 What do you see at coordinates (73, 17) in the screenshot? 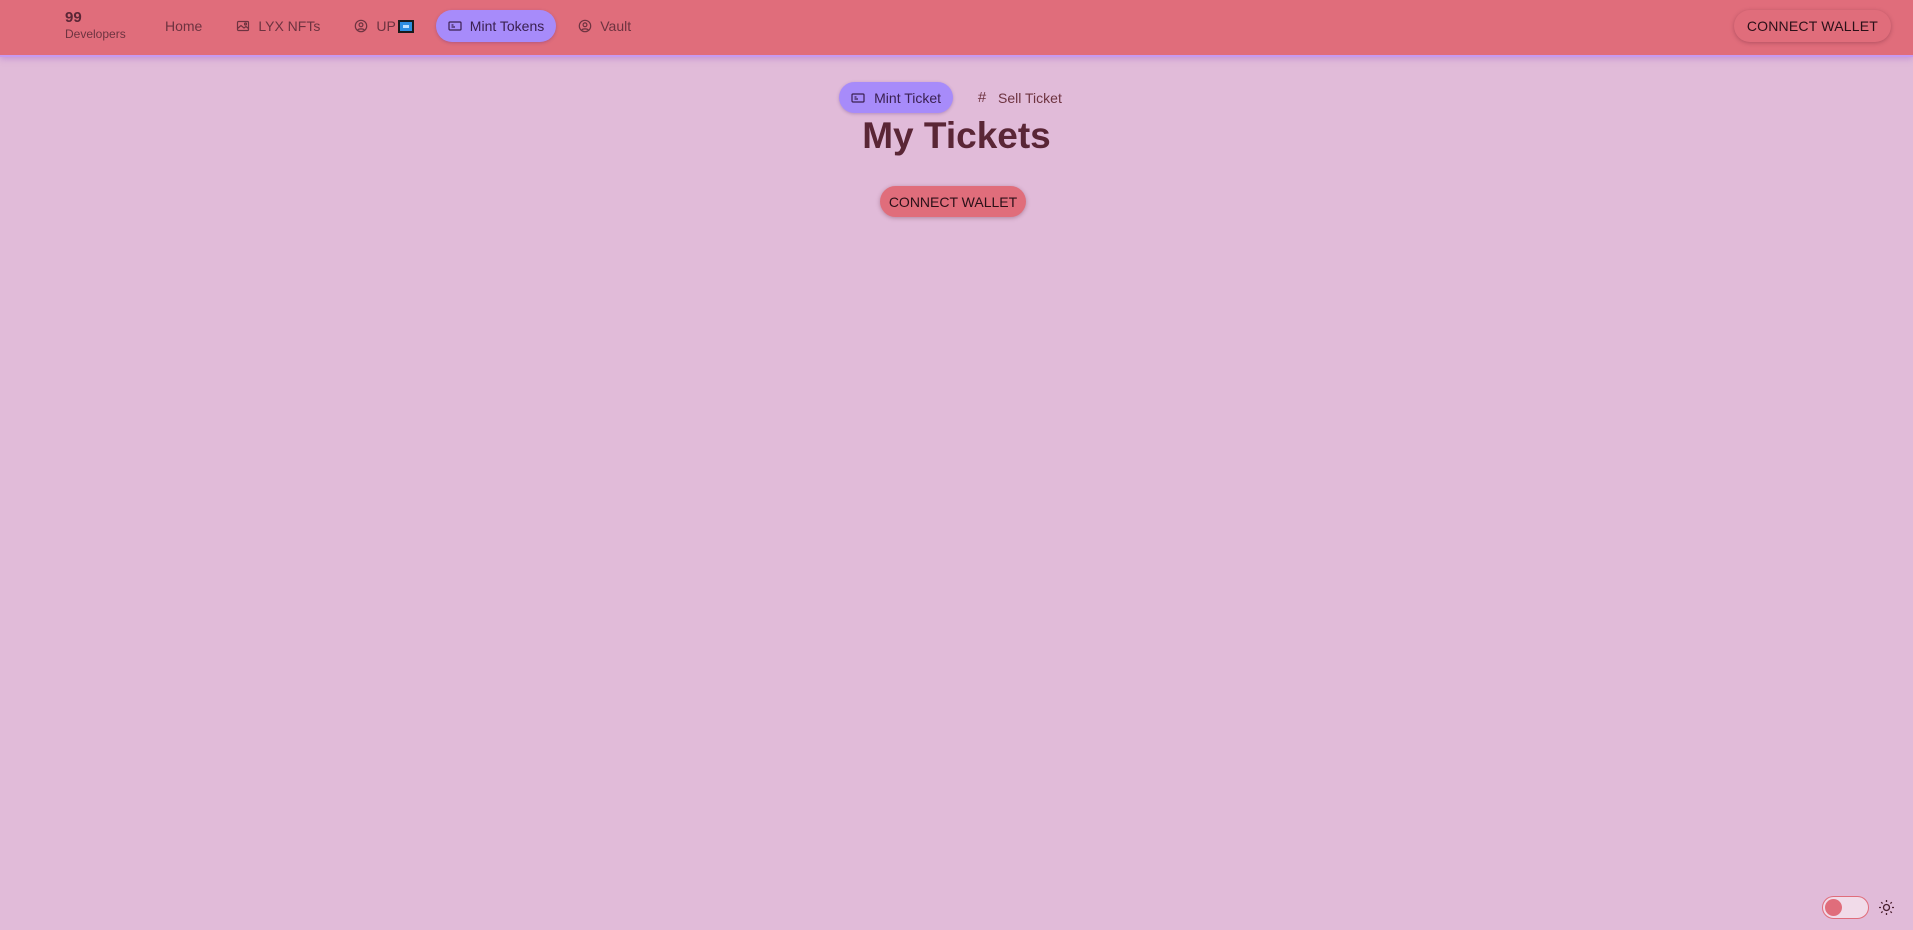
I see `brand-number: 99` at bounding box center [73, 17].